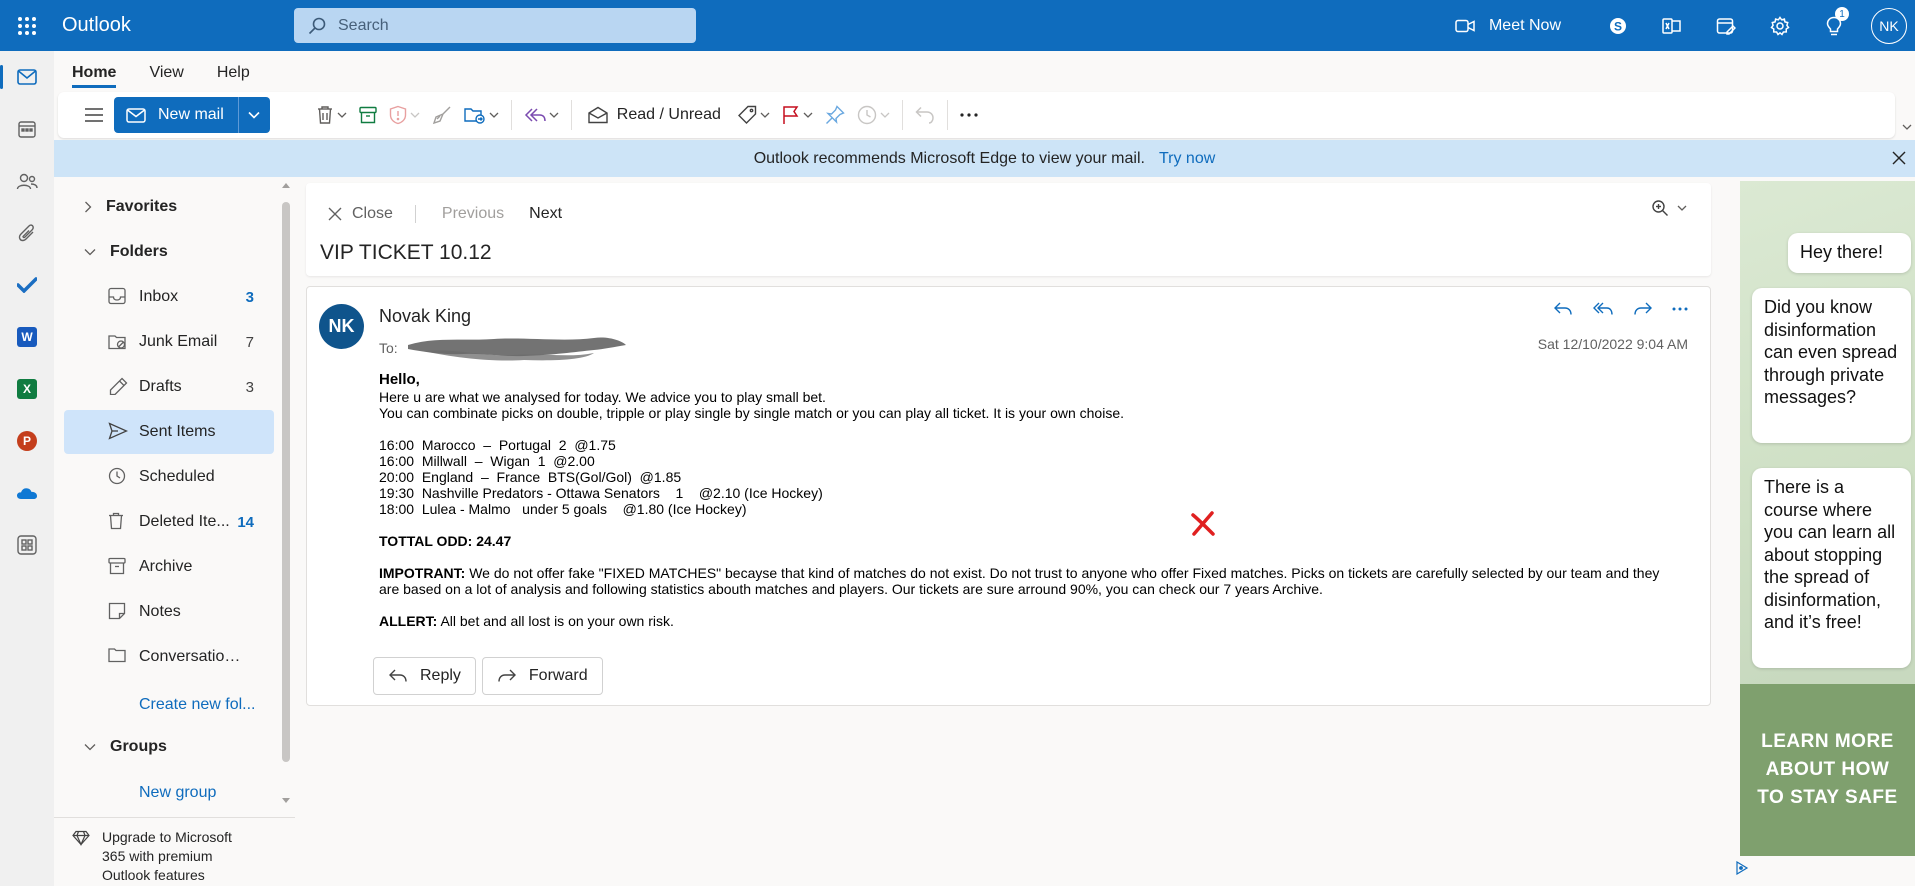  Describe the element at coordinates (177, 793) in the screenshot. I see `new-group-link: New group` at that location.